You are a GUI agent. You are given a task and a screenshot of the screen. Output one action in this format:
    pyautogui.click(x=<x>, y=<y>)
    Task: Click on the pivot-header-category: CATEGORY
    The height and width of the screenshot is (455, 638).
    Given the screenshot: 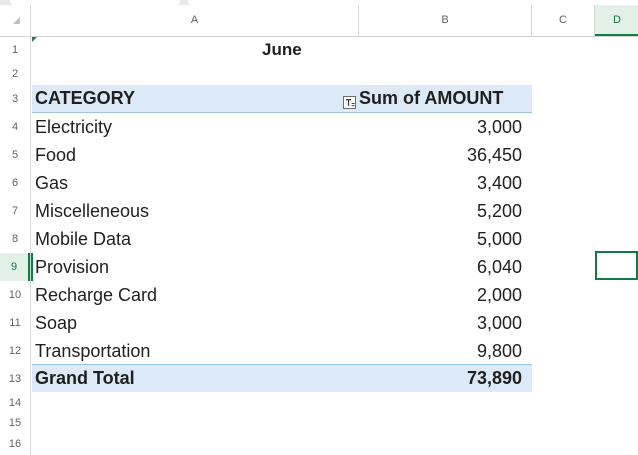 What is the action you would take?
    pyautogui.click(x=85, y=98)
    